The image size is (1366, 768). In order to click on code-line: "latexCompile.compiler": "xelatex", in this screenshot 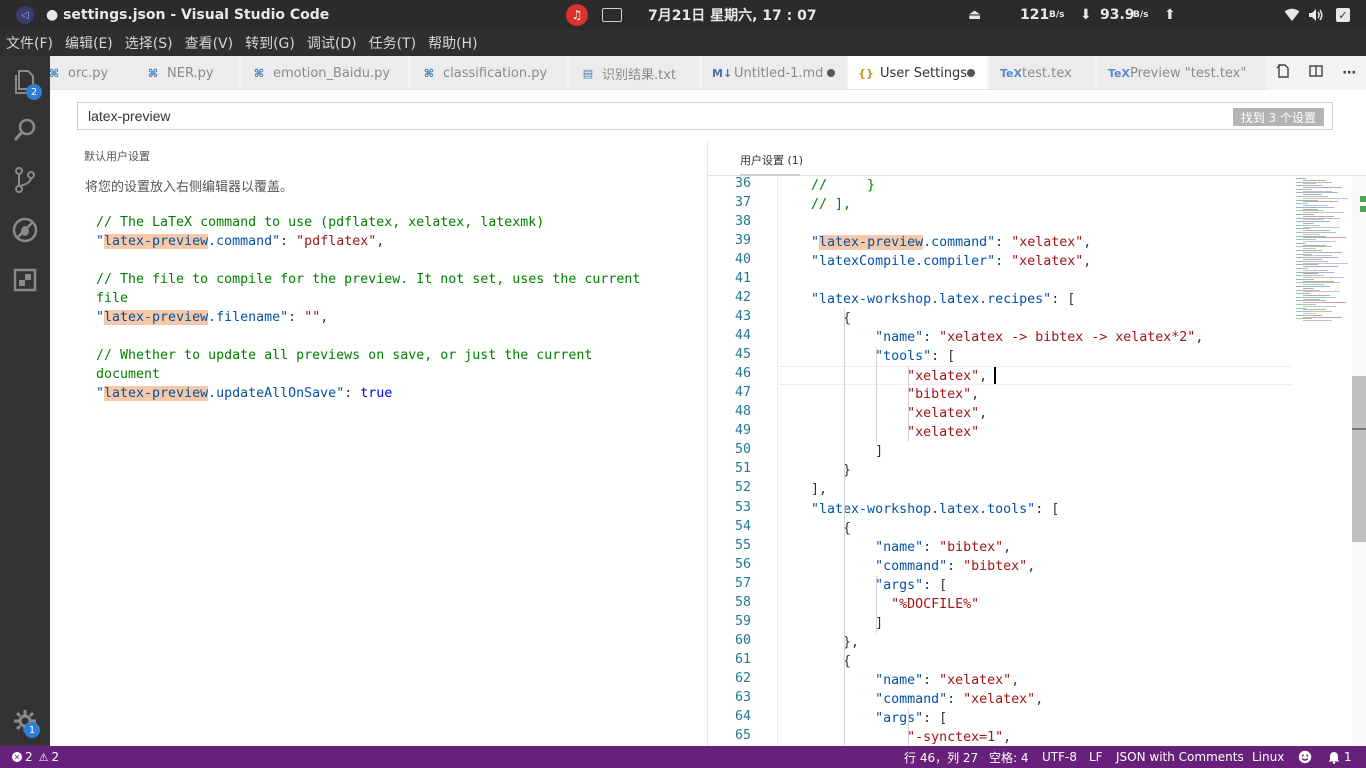, I will do `click(1035, 261)`.